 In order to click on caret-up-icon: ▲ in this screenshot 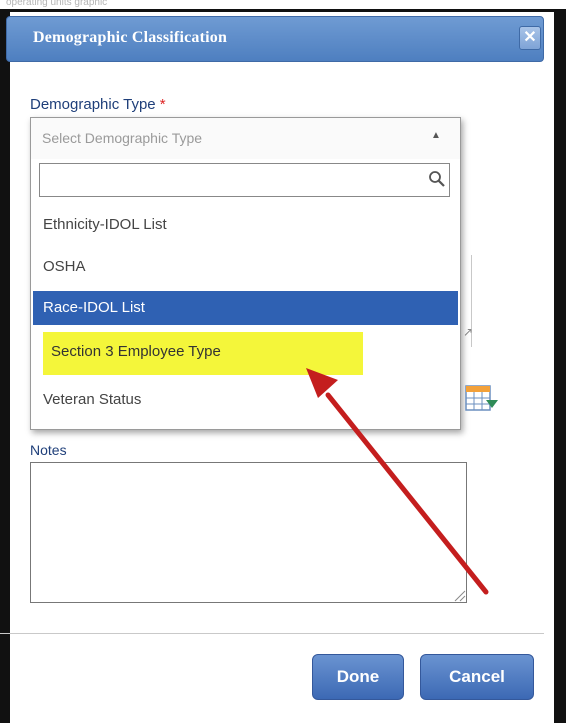, I will do `click(436, 135)`.